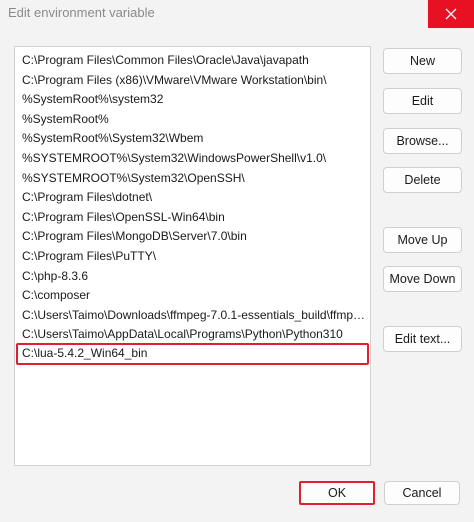 This screenshot has width=474, height=522. What do you see at coordinates (192, 277) in the screenshot?
I see `list-item: C:\php-8.3.6` at bounding box center [192, 277].